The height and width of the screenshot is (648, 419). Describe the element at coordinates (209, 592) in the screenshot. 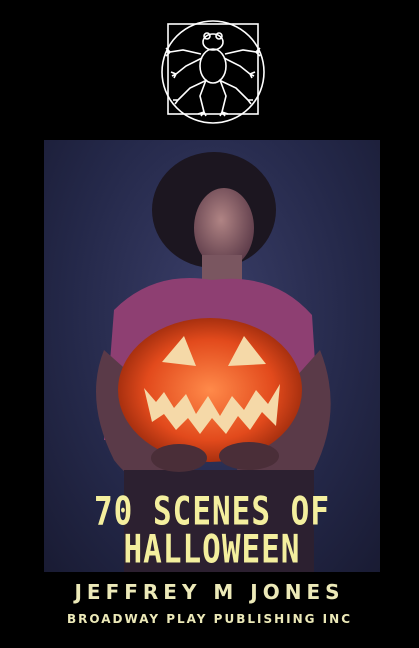

I see `author-name: JEFFREY M JONES` at that location.